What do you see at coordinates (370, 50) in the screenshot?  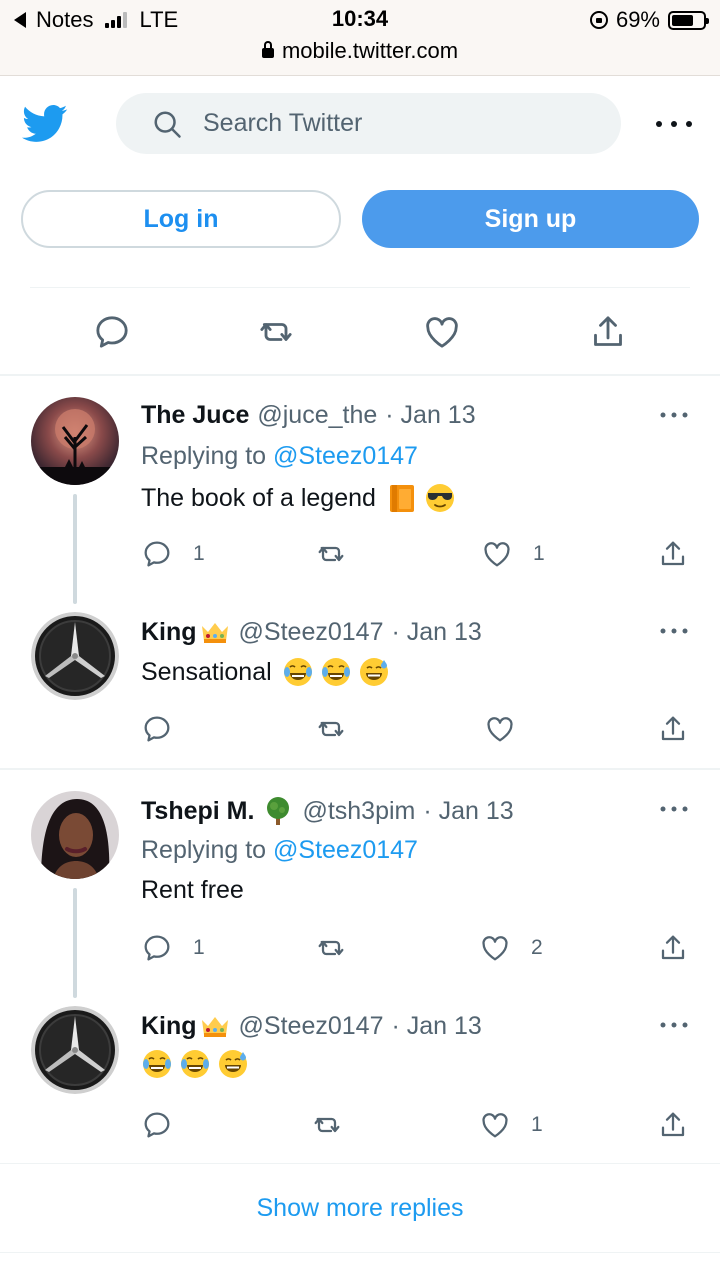 I see `url-domain: mobile.twitter.com` at bounding box center [370, 50].